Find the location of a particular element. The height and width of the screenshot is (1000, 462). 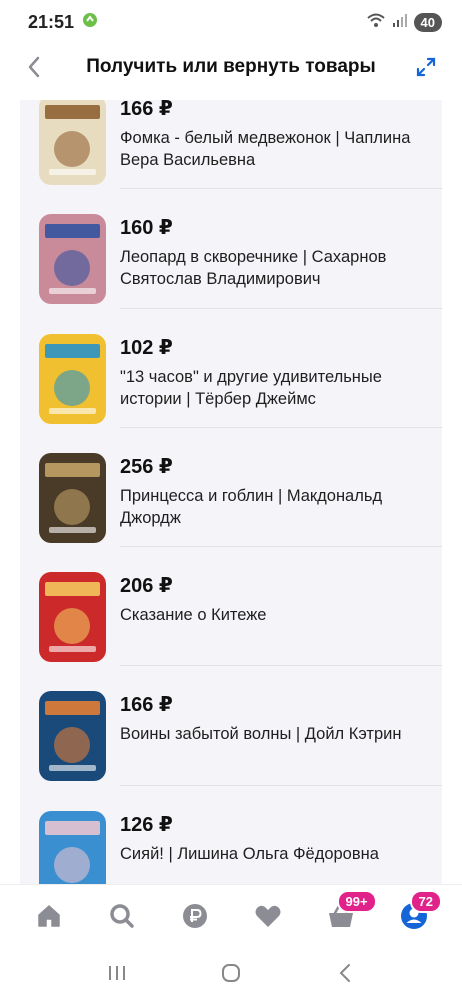

status-bar: 21:51 40 is located at coordinates (231, 22).